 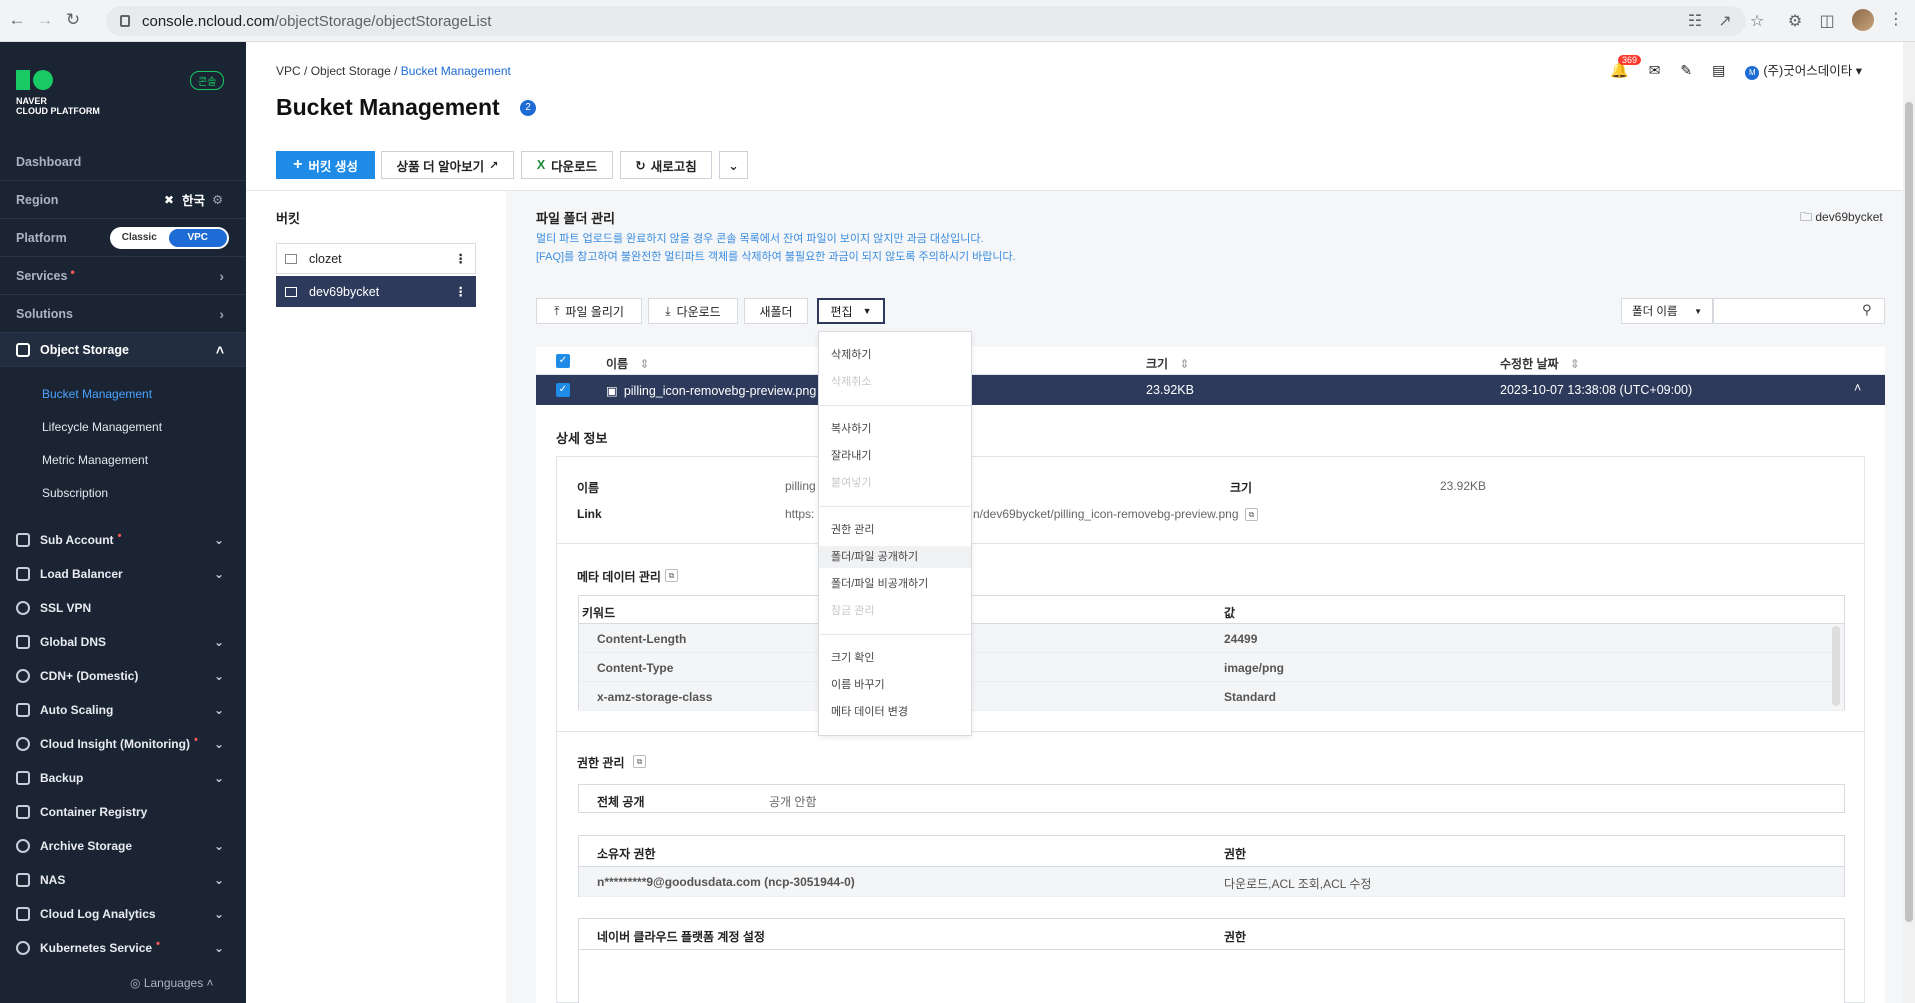 What do you see at coordinates (1718, 70) in the screenshot?
I see `book-icon: ▤` at bounding box center [1718, 70].